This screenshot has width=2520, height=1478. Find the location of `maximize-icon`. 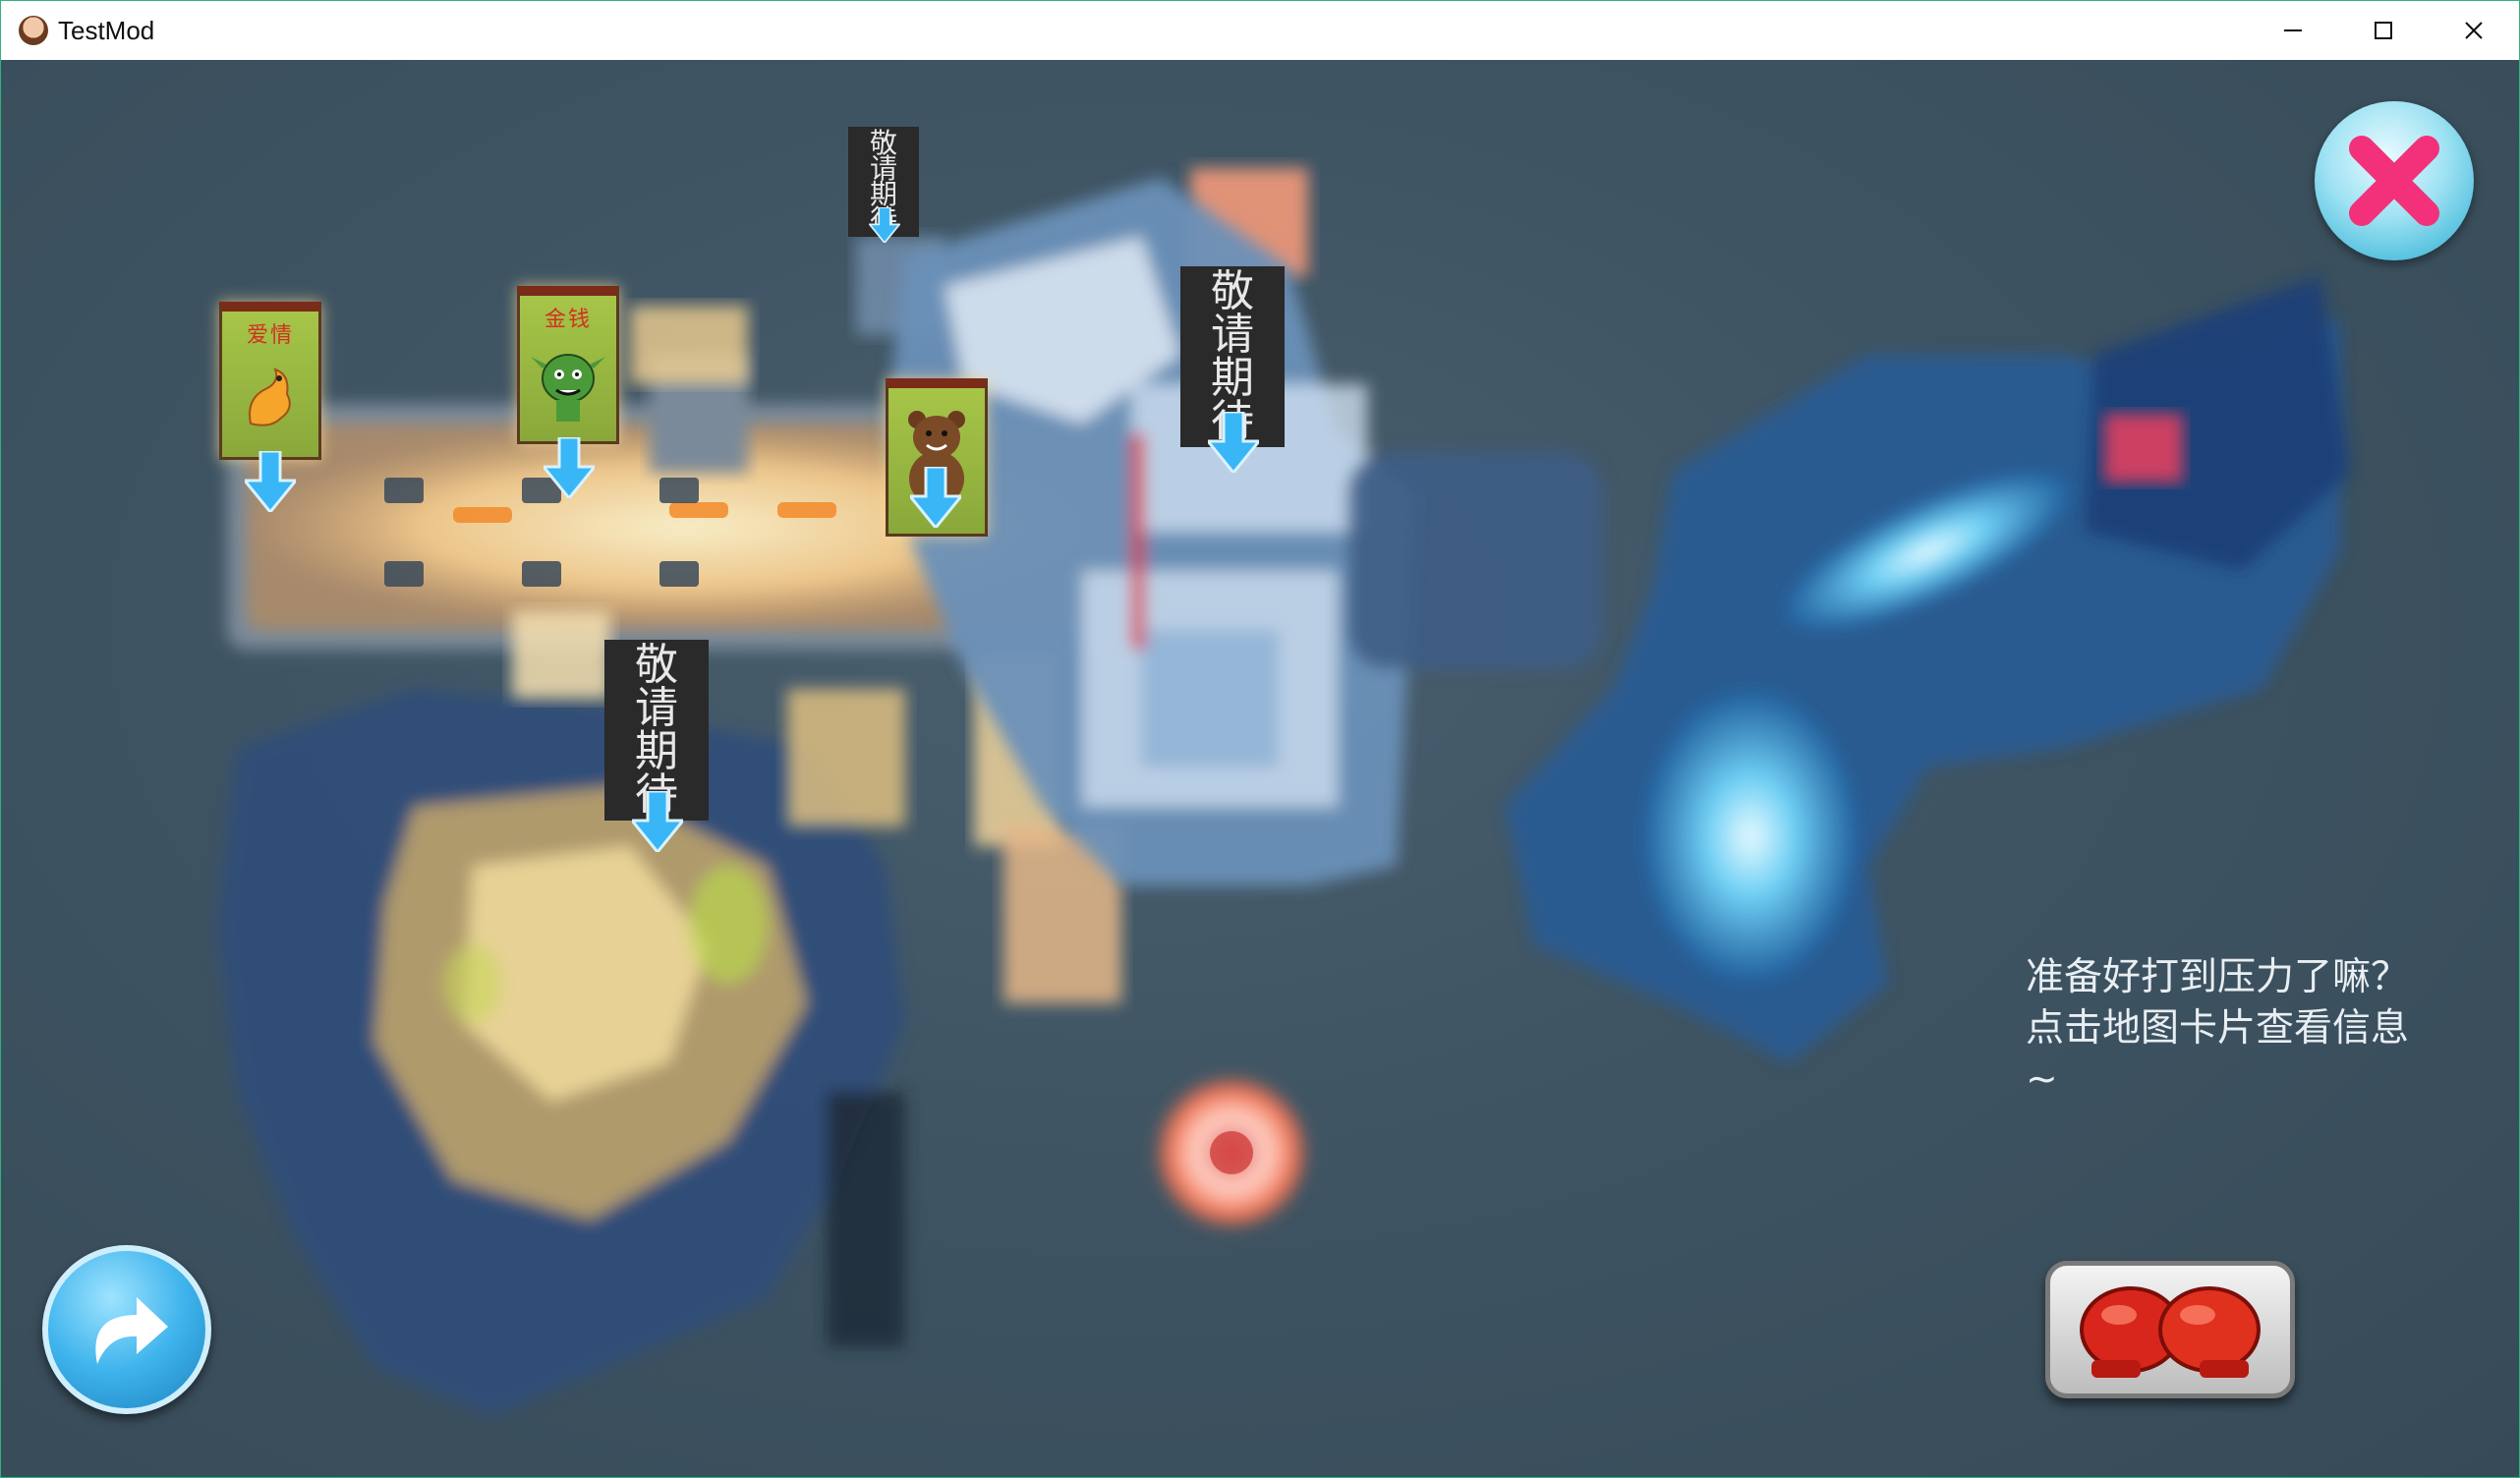

maximize-icon is located at coordinates (2383, 31).